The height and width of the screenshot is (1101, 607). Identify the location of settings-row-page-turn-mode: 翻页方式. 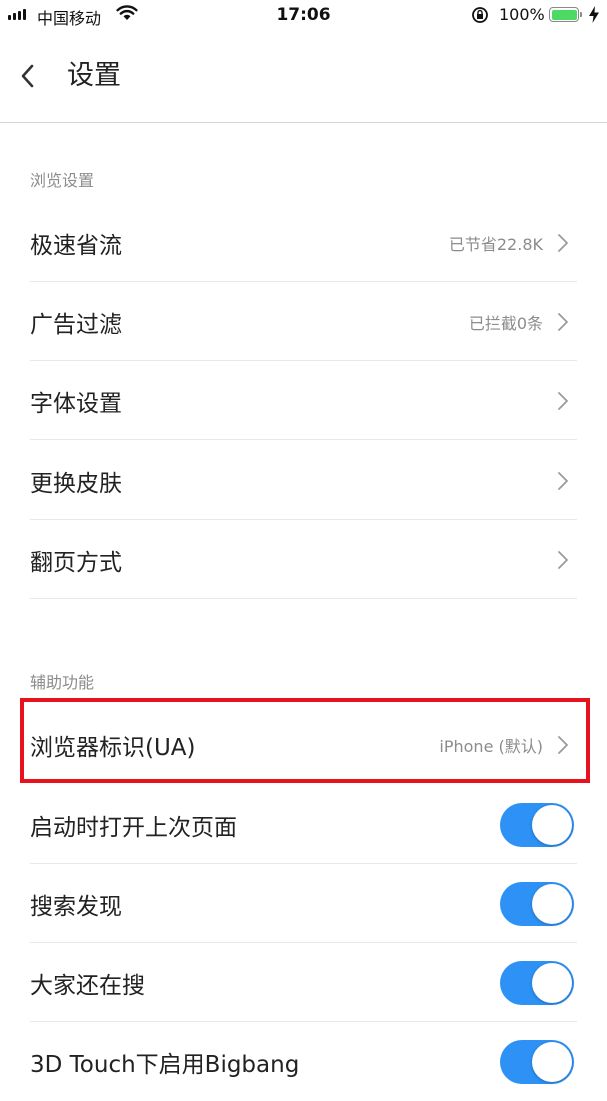
(318, 559).